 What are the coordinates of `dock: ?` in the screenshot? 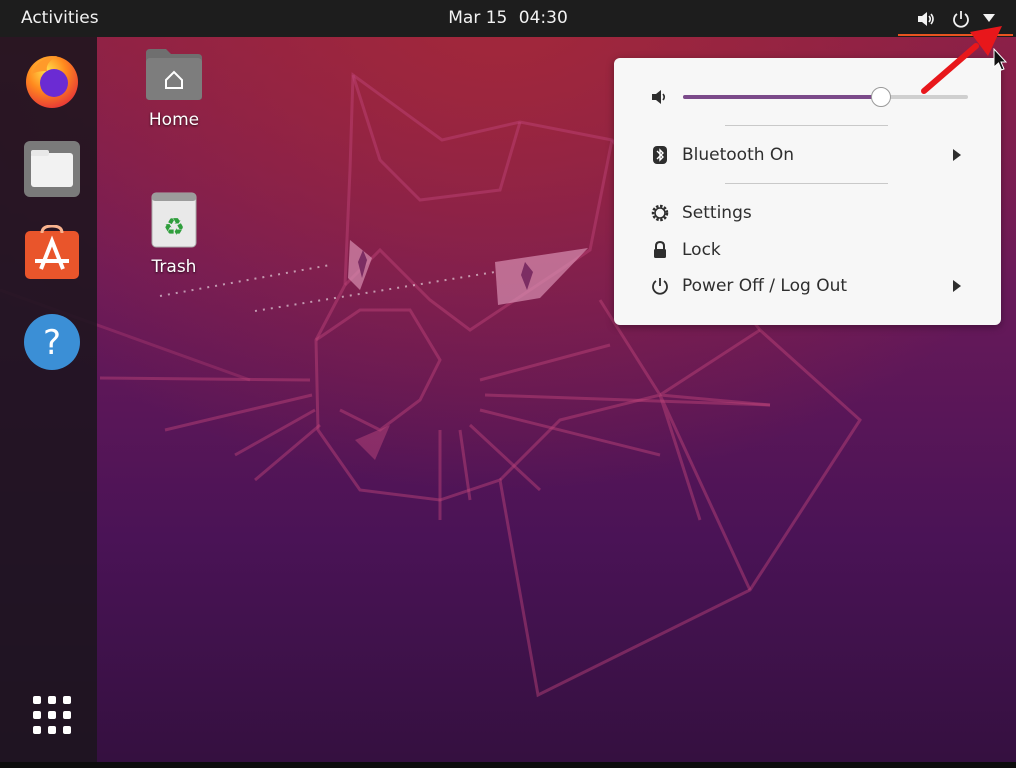 It's located at (48, 399).